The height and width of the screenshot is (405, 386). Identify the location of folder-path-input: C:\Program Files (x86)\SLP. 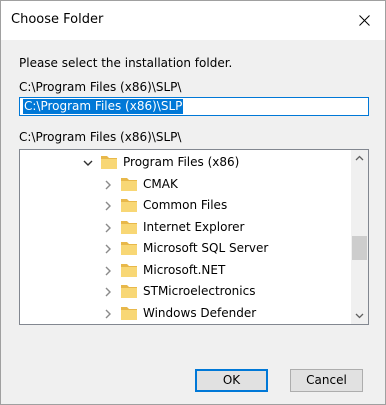
(194, 106).